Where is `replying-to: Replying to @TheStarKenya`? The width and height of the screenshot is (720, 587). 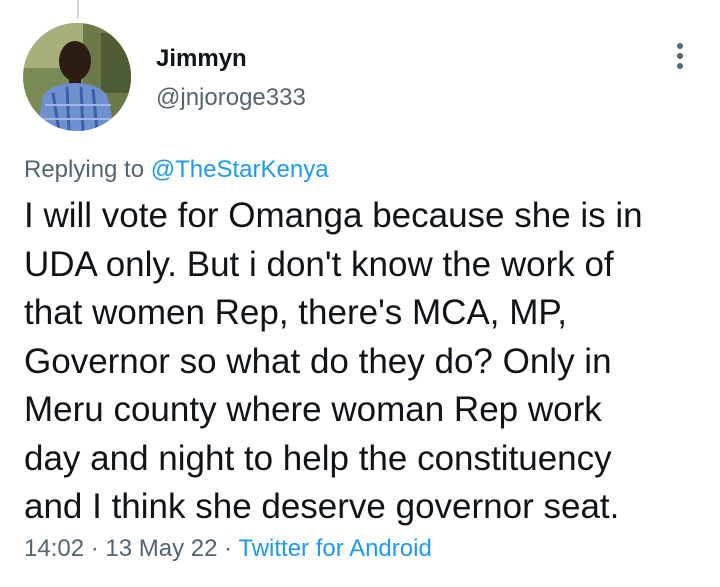
replying-to: Replying to @TheStarKenya is located at coordinates (176, 170).